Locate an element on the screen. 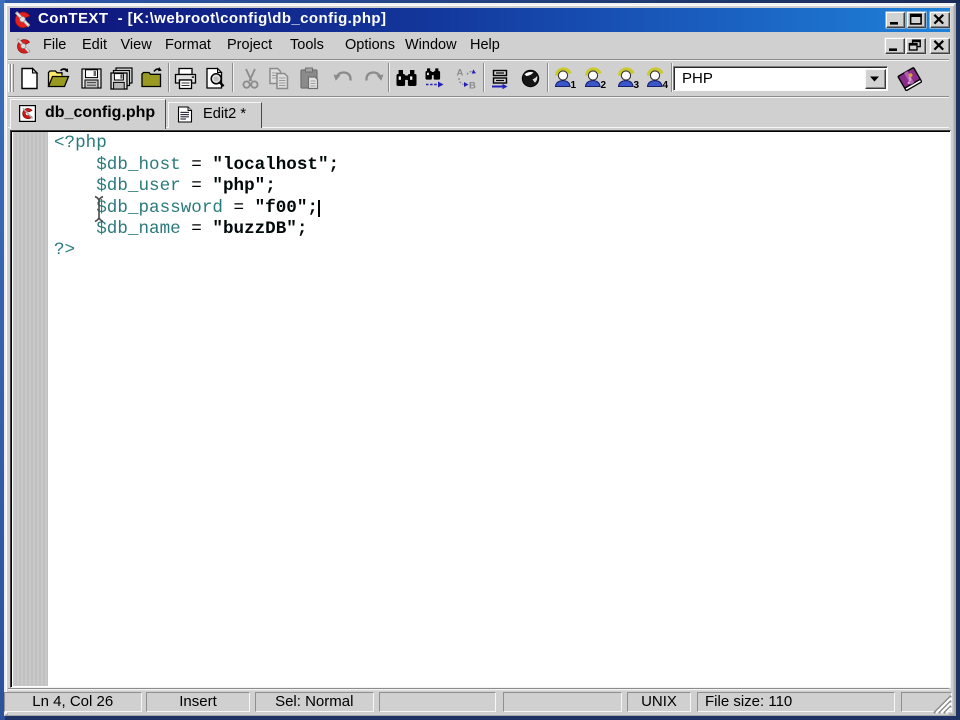  svg-text: A is located at coordinates (460, 73).